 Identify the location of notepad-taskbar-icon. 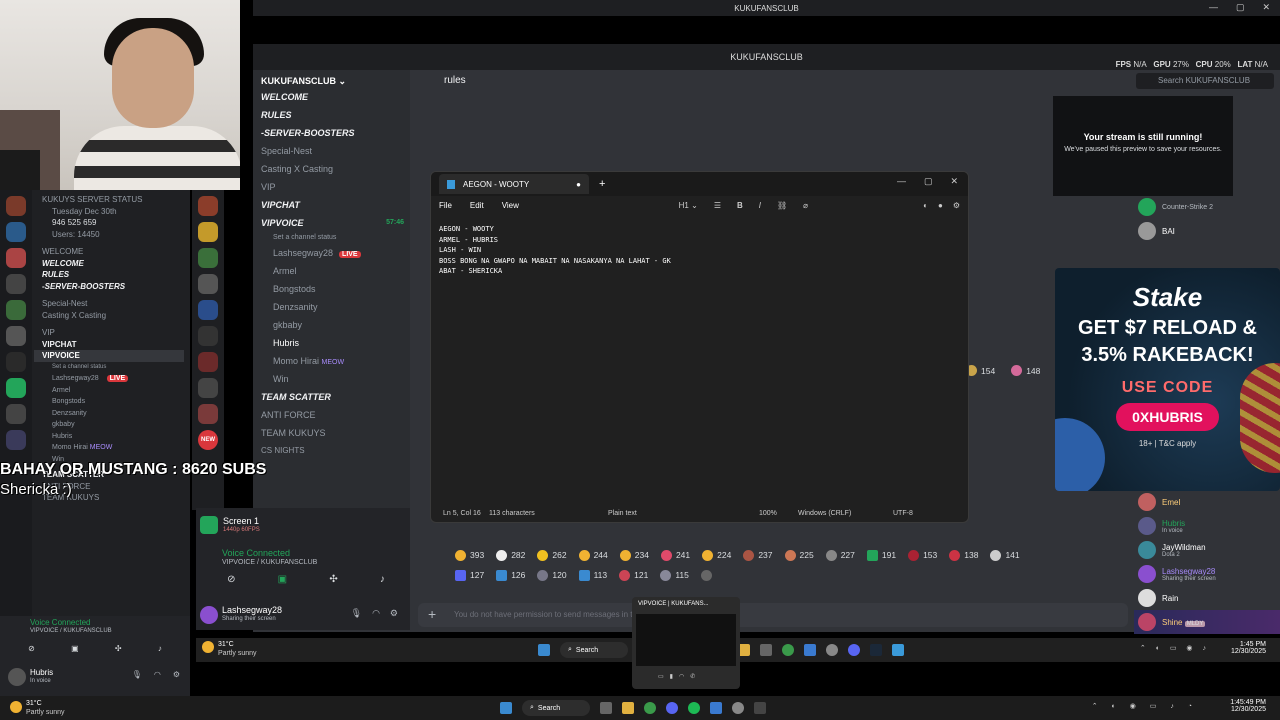
(898, 650).